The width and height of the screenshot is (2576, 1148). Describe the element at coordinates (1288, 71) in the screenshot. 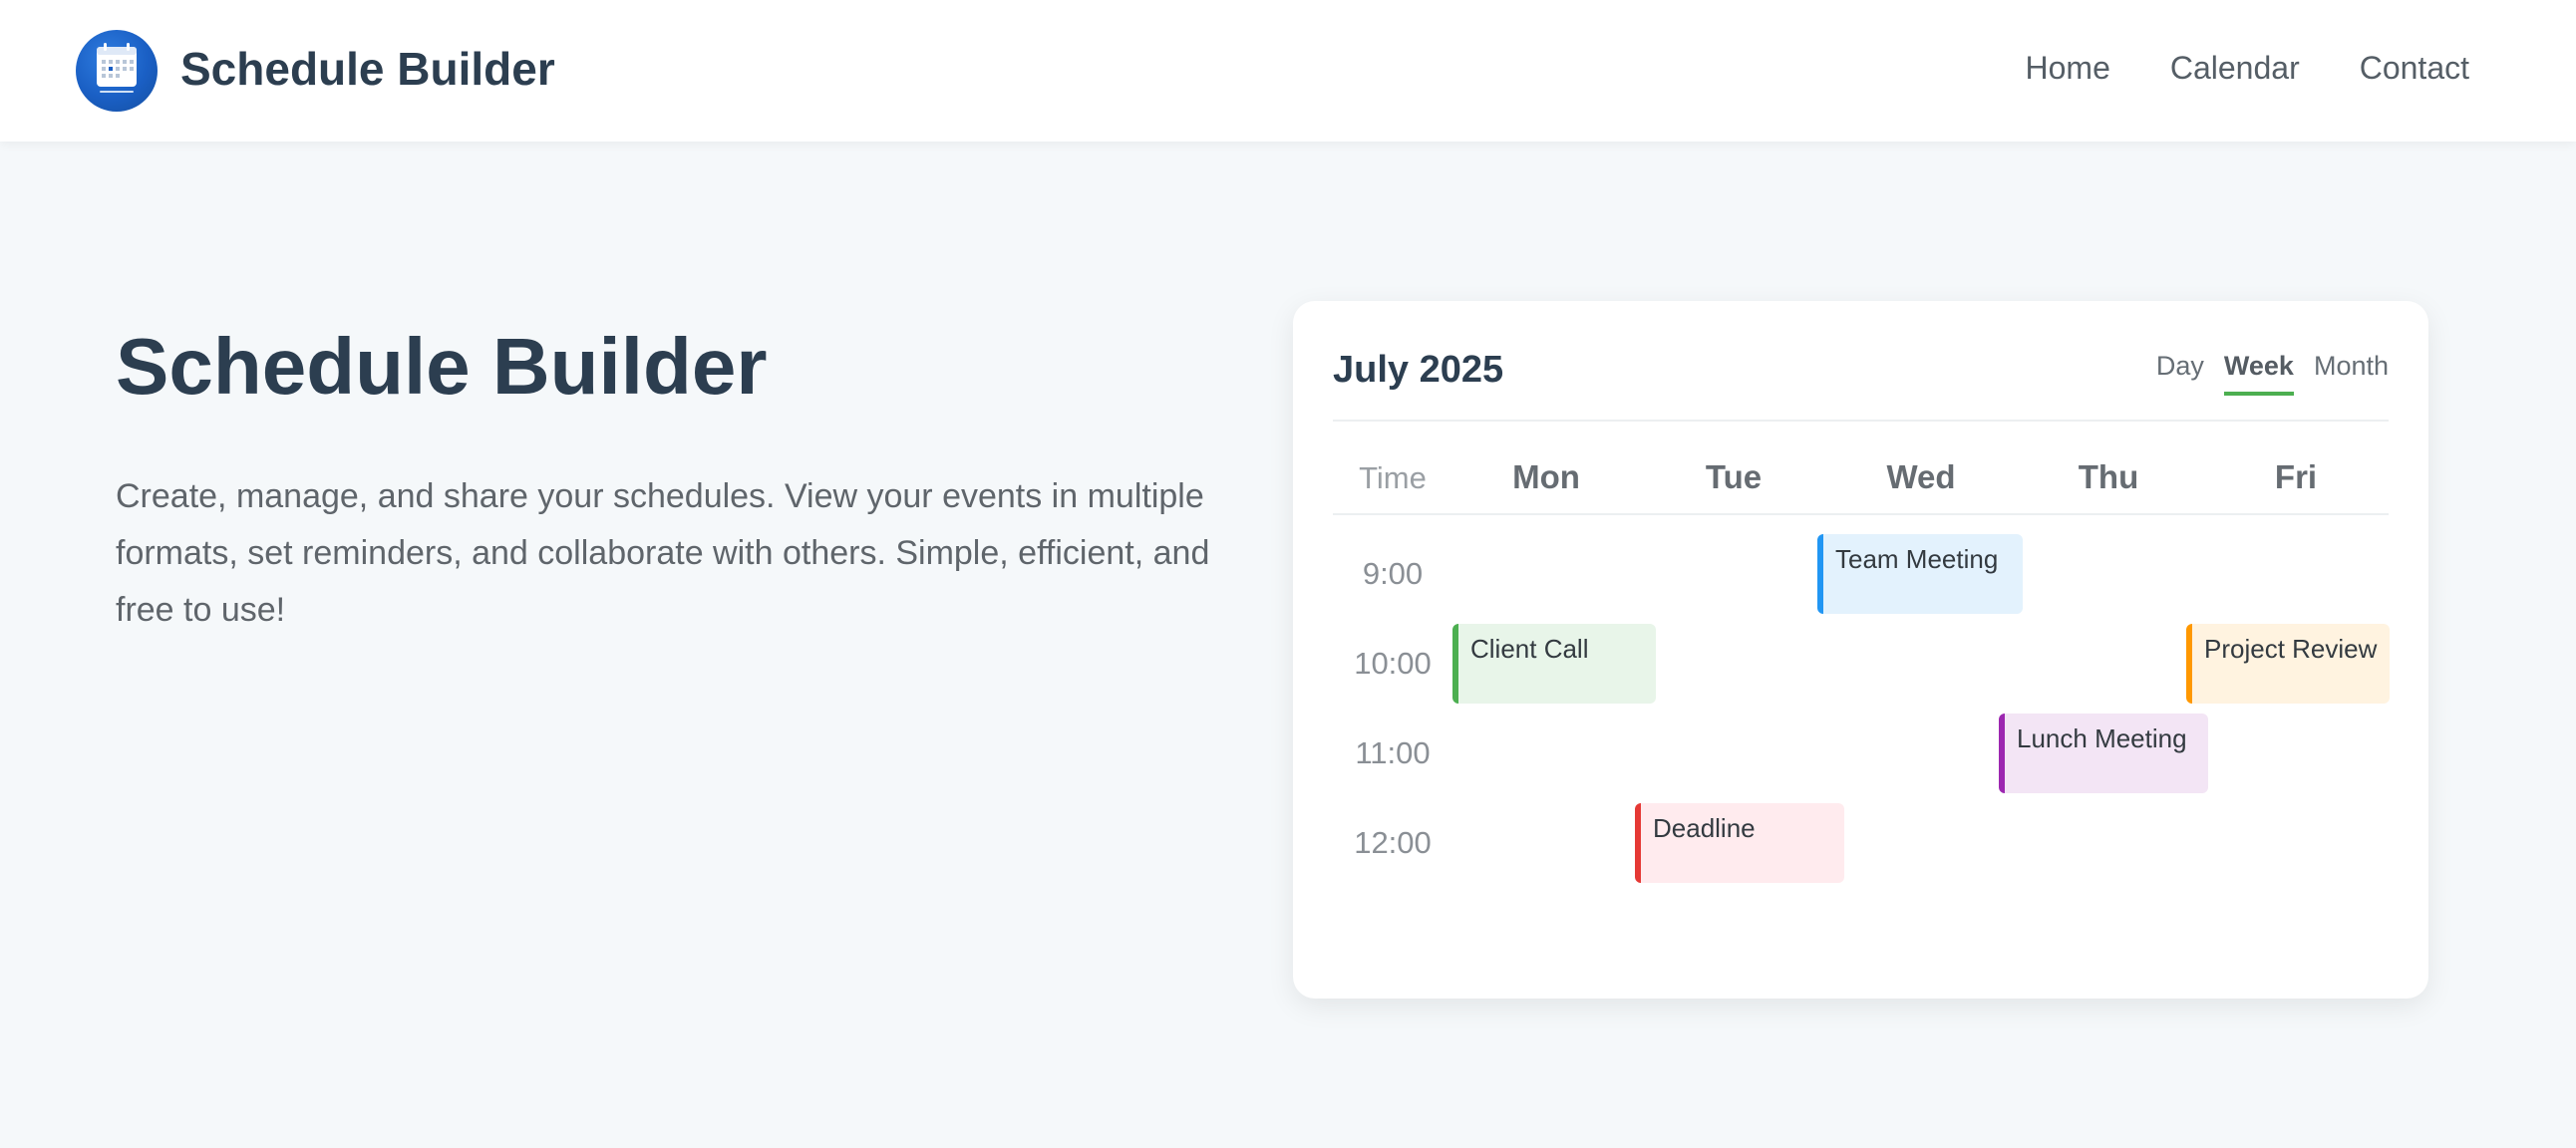

I see `top-header: Schedule Builder Home Calendar Contact` at that location.